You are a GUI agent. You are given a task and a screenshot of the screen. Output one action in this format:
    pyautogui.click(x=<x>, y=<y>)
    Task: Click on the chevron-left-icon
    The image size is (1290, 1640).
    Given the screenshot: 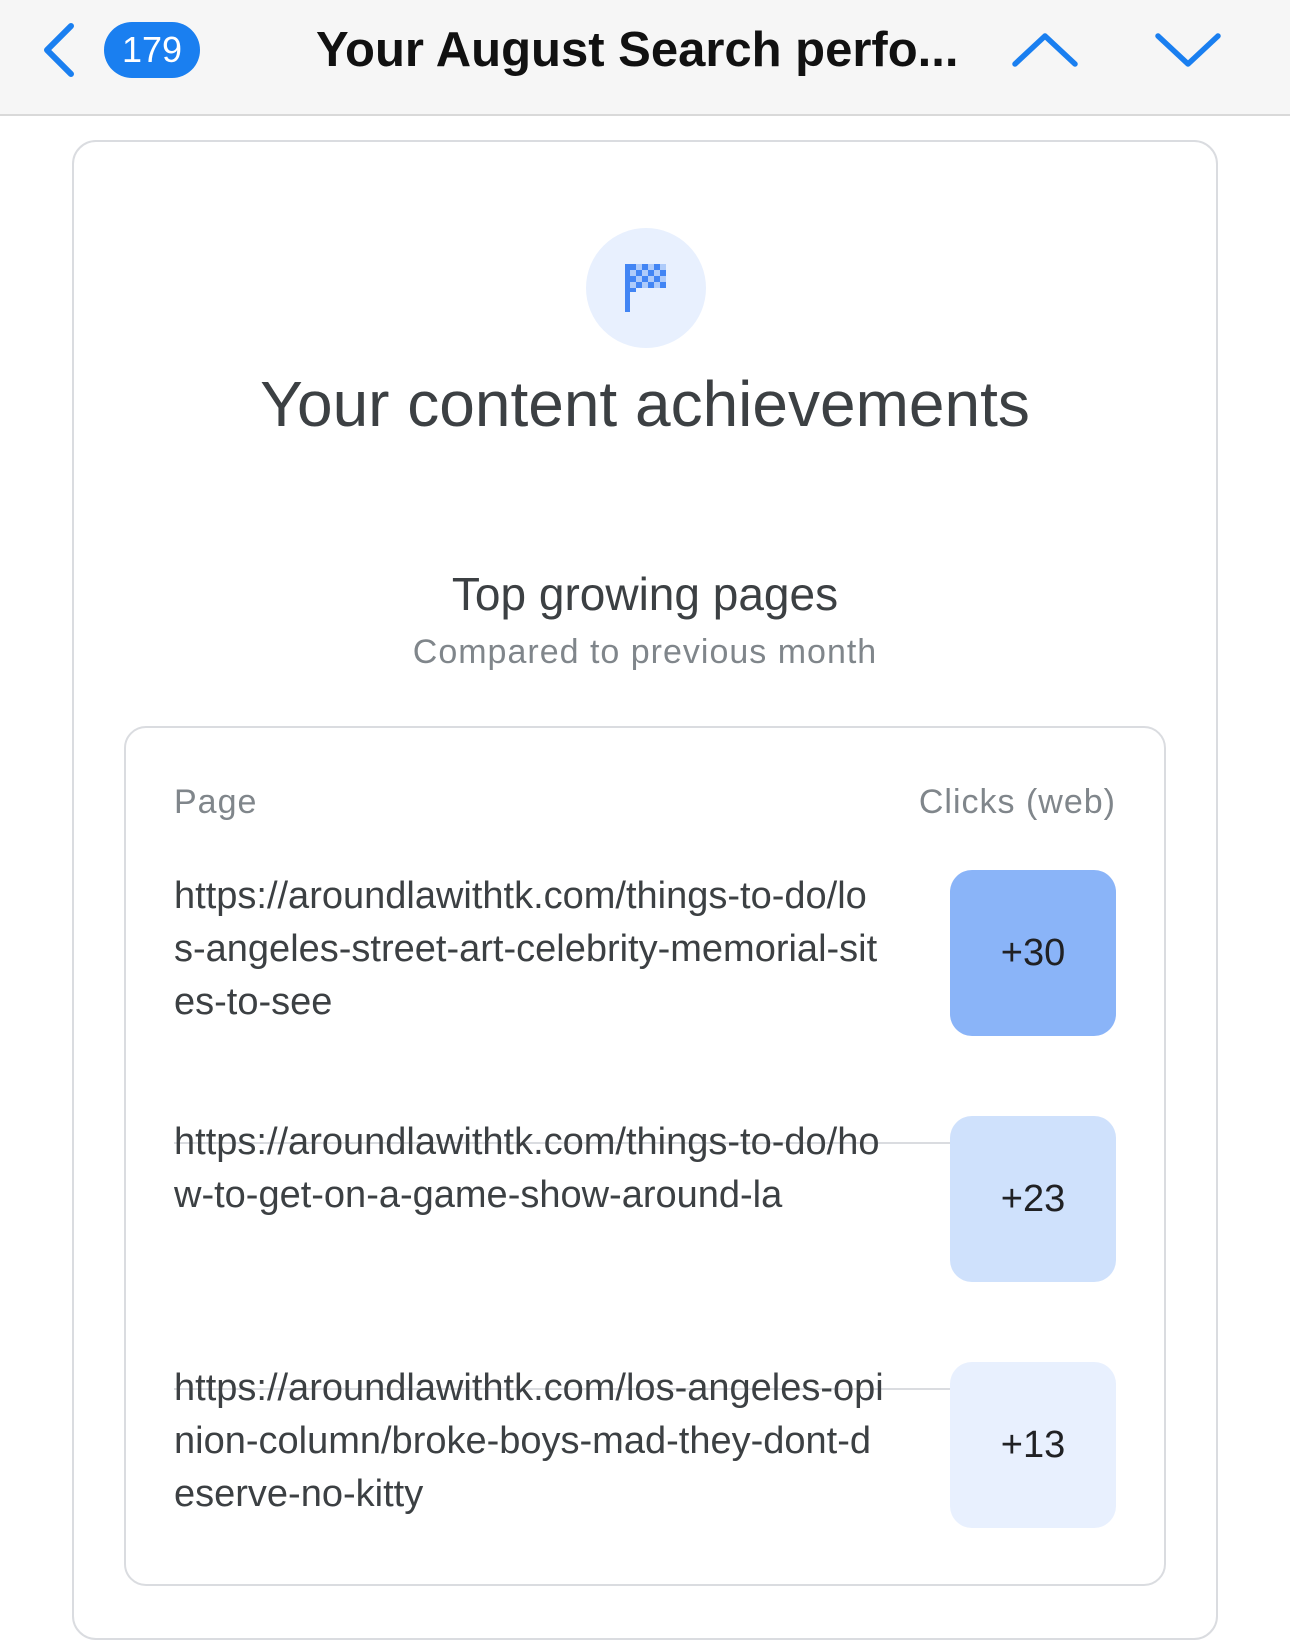 What is the action you would take?
    pyautogui.click(x=59, y=50)
    